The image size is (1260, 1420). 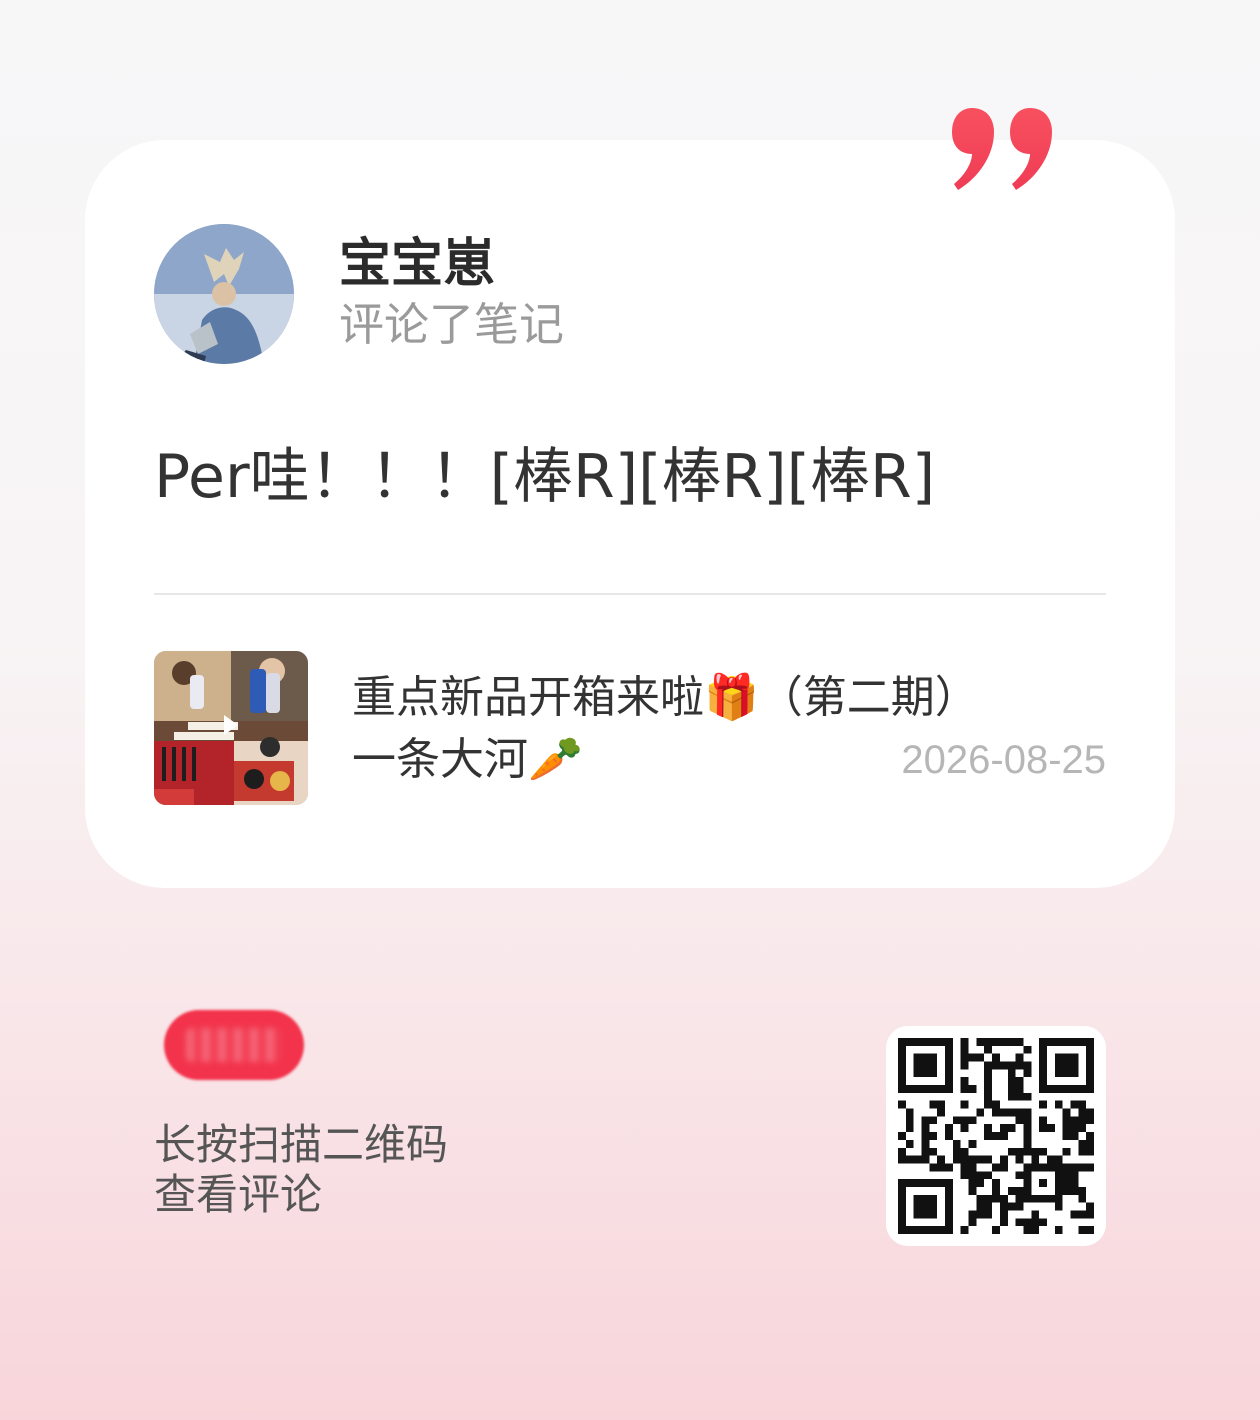 What do you see at coordinates (238, 1194) in the screenshot?
I see `scan-instruction-sub: 查看评论` at bounding box center [238, 1194].